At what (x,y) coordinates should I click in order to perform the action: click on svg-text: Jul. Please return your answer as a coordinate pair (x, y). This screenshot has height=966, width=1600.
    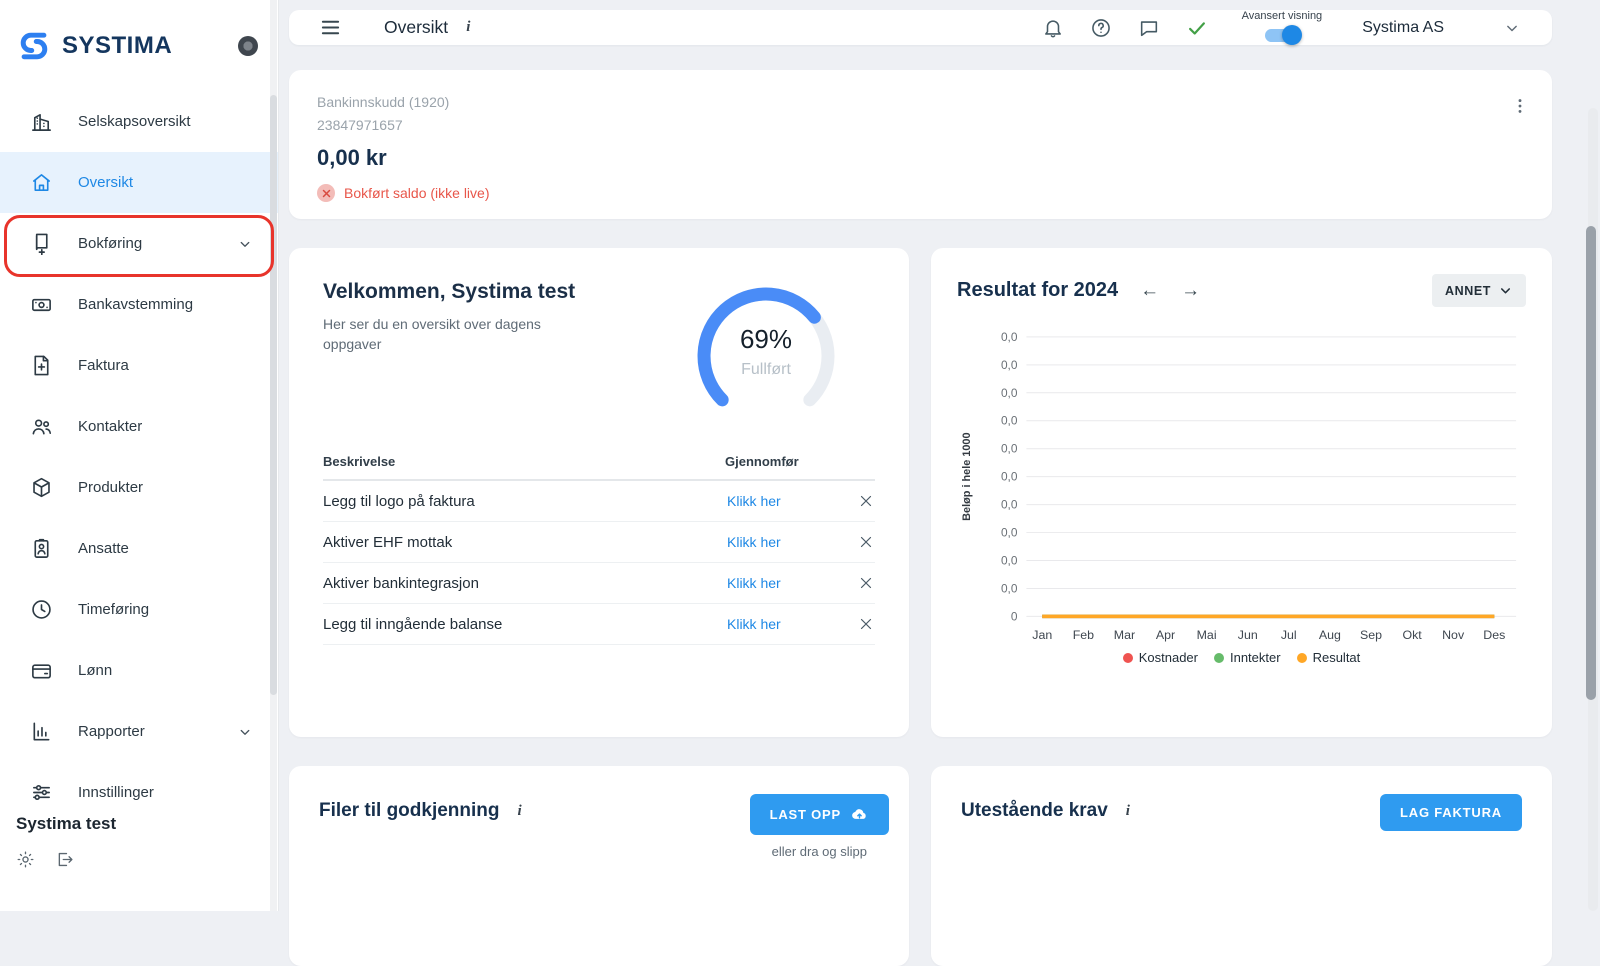
    Looking at the image, I should click on (1289, 635).